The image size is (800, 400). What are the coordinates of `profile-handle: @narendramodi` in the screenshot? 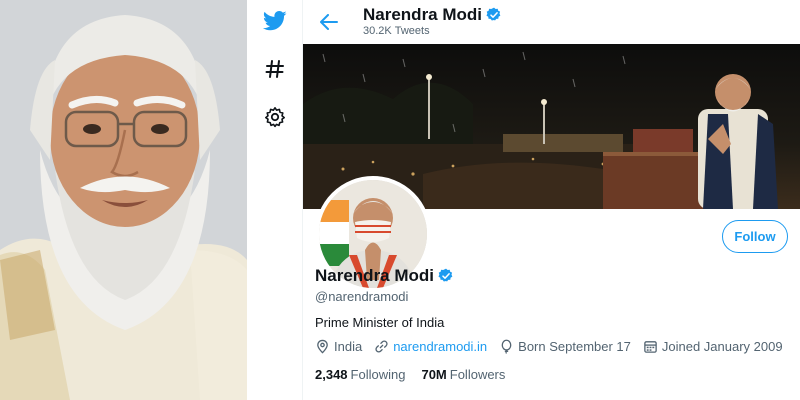 It's located at (362, 296).